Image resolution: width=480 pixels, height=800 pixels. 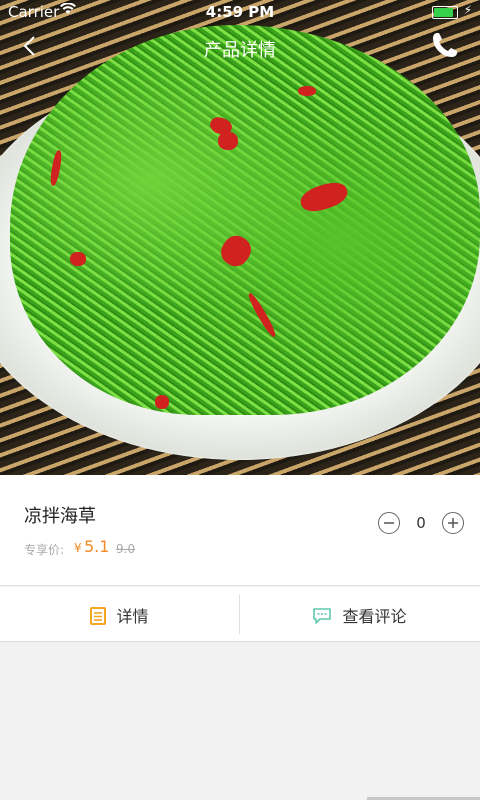 I want to click on current-price: 5.1, so click(x=97, y=546).